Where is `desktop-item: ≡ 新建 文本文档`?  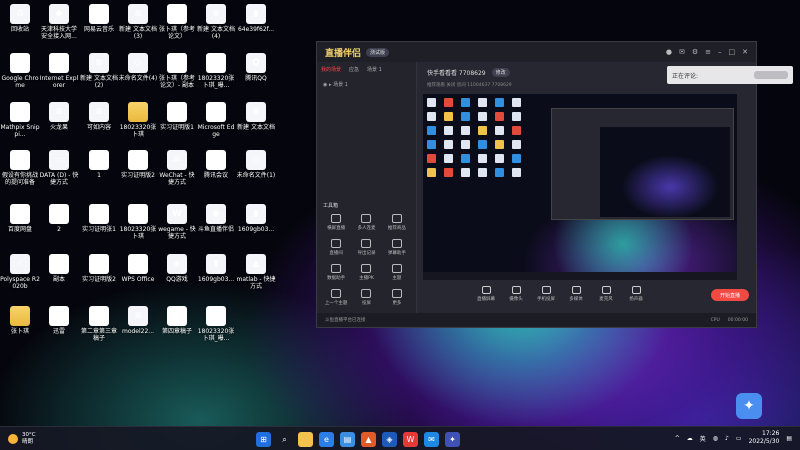
desktop-item: ≡ 新建 文本文档 is located at coordinates (256, 116).